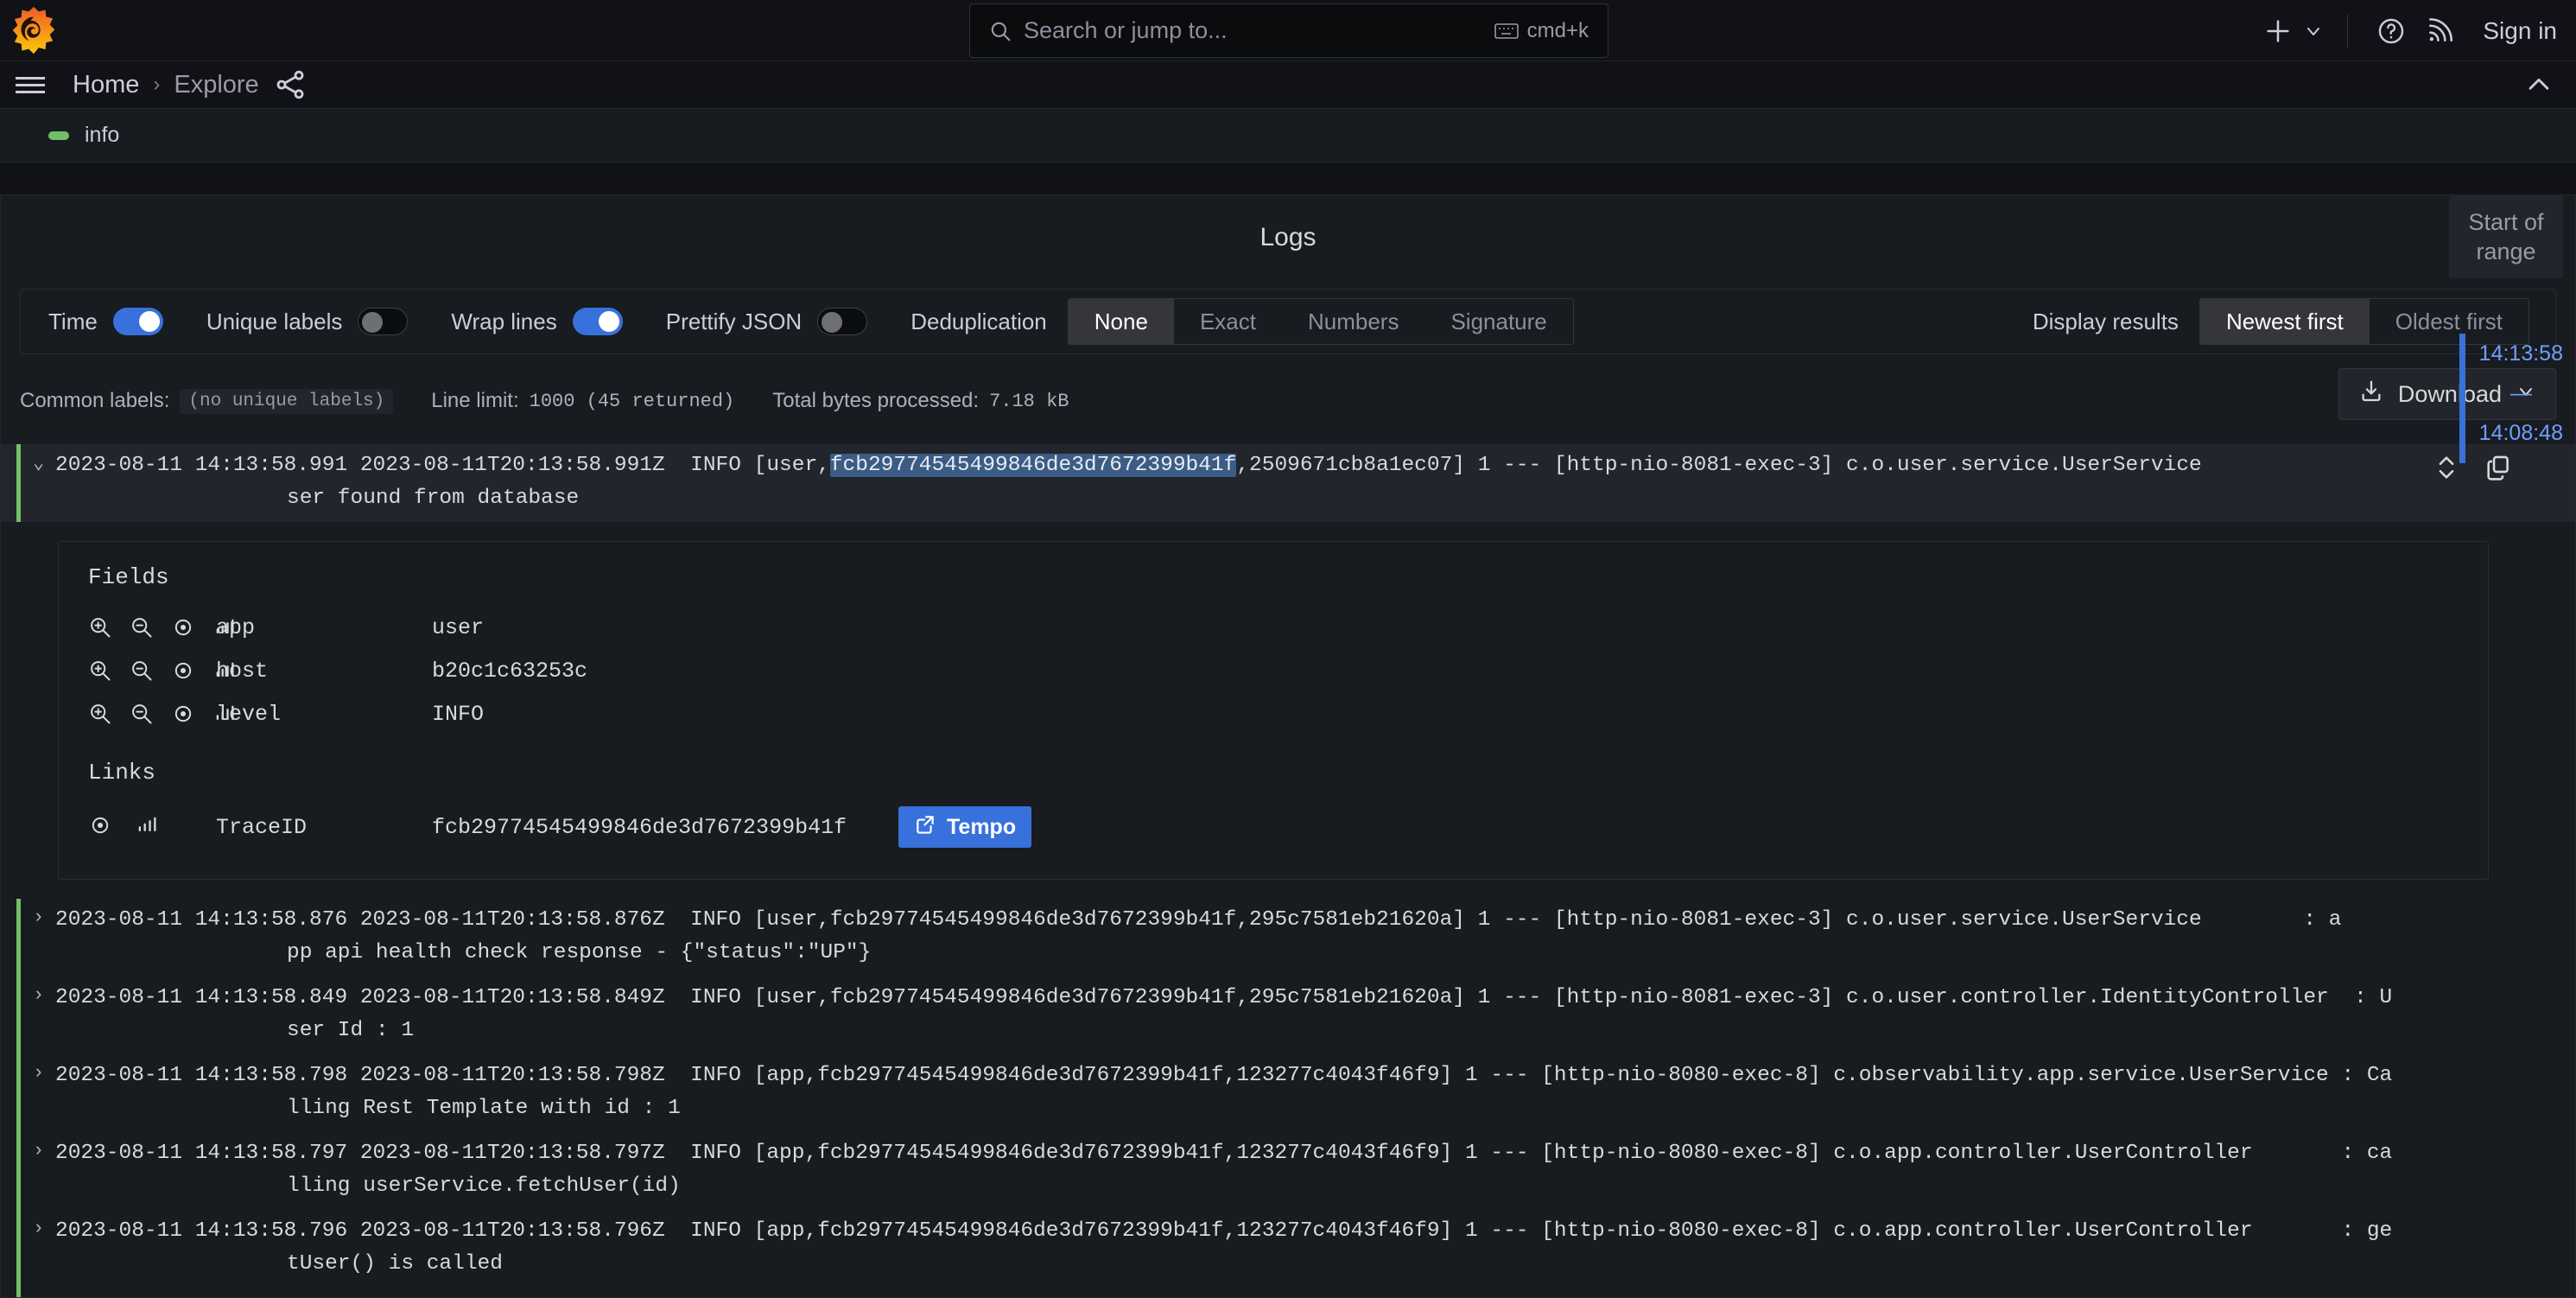  What do you see at coordinates (1288, 135) in the screenshot?
I see `graph-legend: info` at bounding box center [1288, 135].